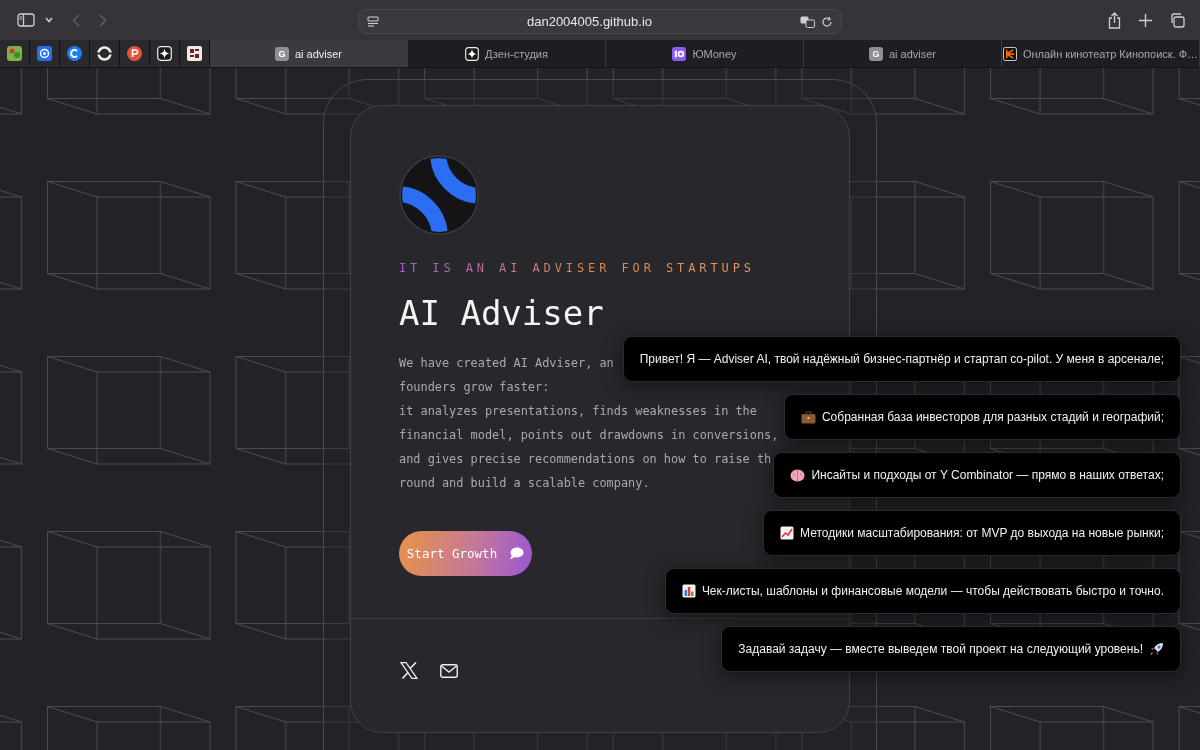 Image resolution: width=1200 pixels, height=750 pixels. I want to click on message-text: Задавай задачу — вместе выведем твой проект на следующий уровень!, so click(940, 649).